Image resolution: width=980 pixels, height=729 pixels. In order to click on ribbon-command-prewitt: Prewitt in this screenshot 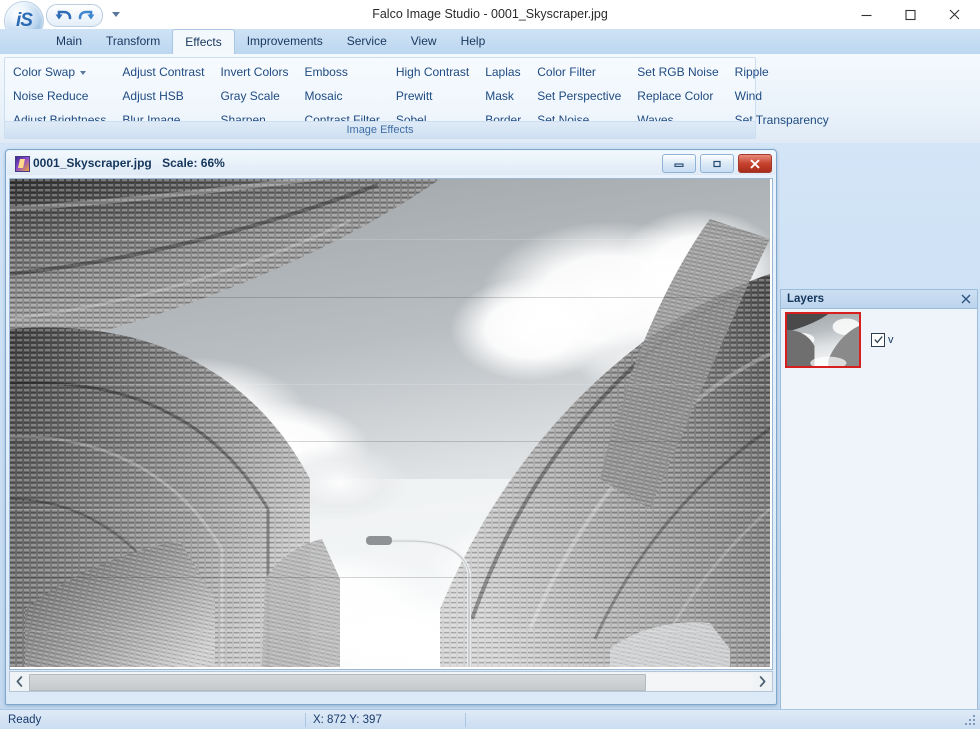, I will do `click(432, 96)`.